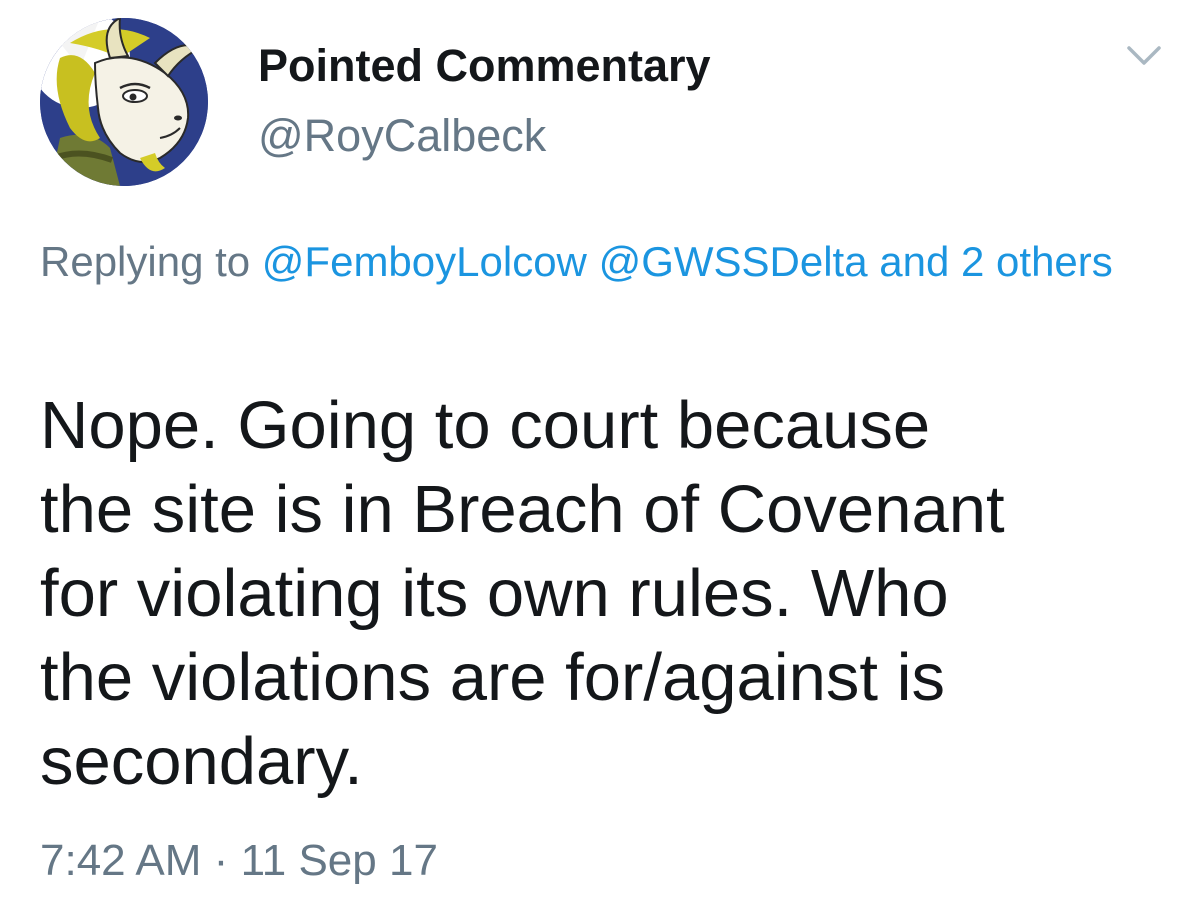 The height and width of the screenshot is (917, 1200). What do you see at coordinates (996, 261) in the screenshot?
I see `others-link: and 2 others` at bounding box center [996, 261].